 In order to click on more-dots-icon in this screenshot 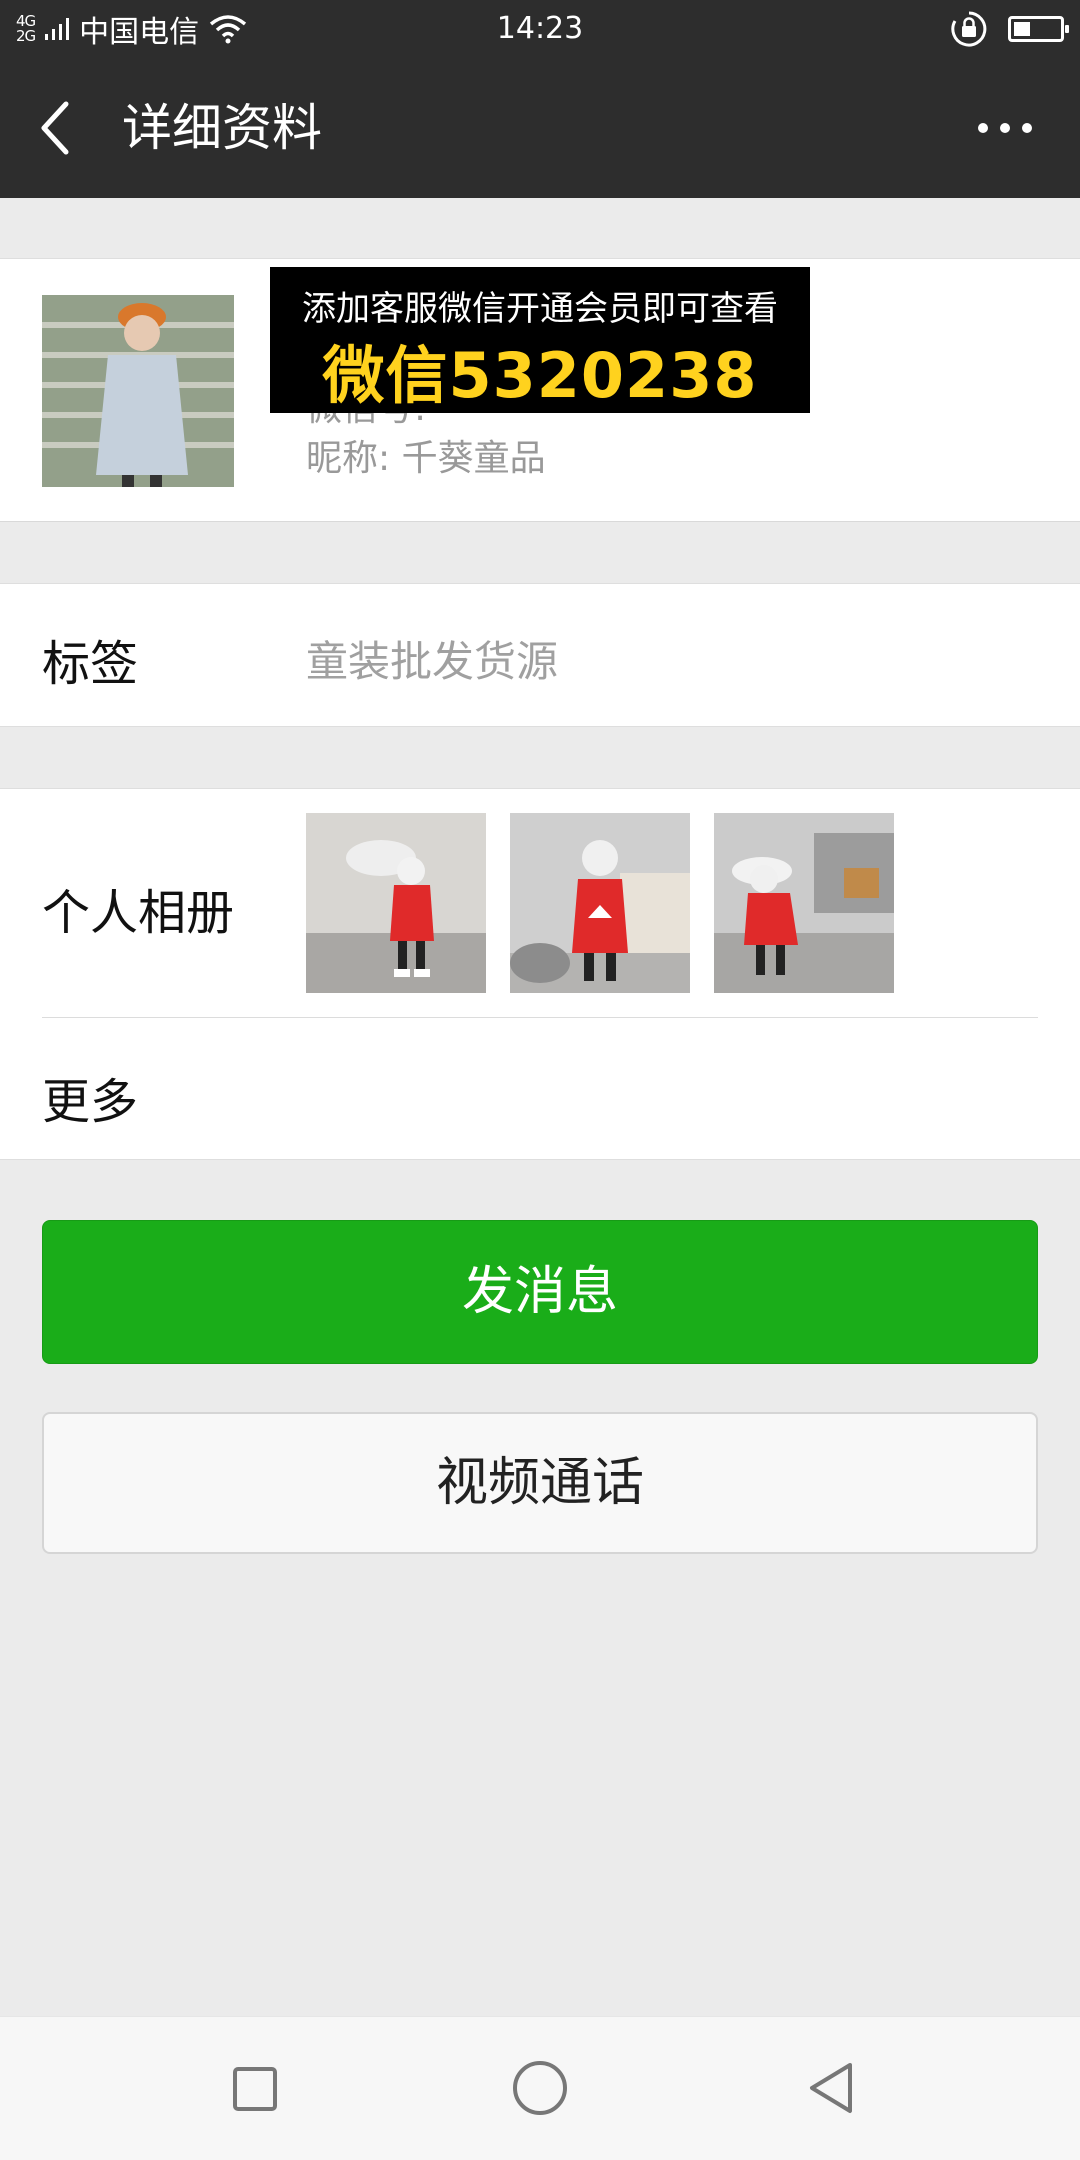, I will do `click(1005, 128)`.